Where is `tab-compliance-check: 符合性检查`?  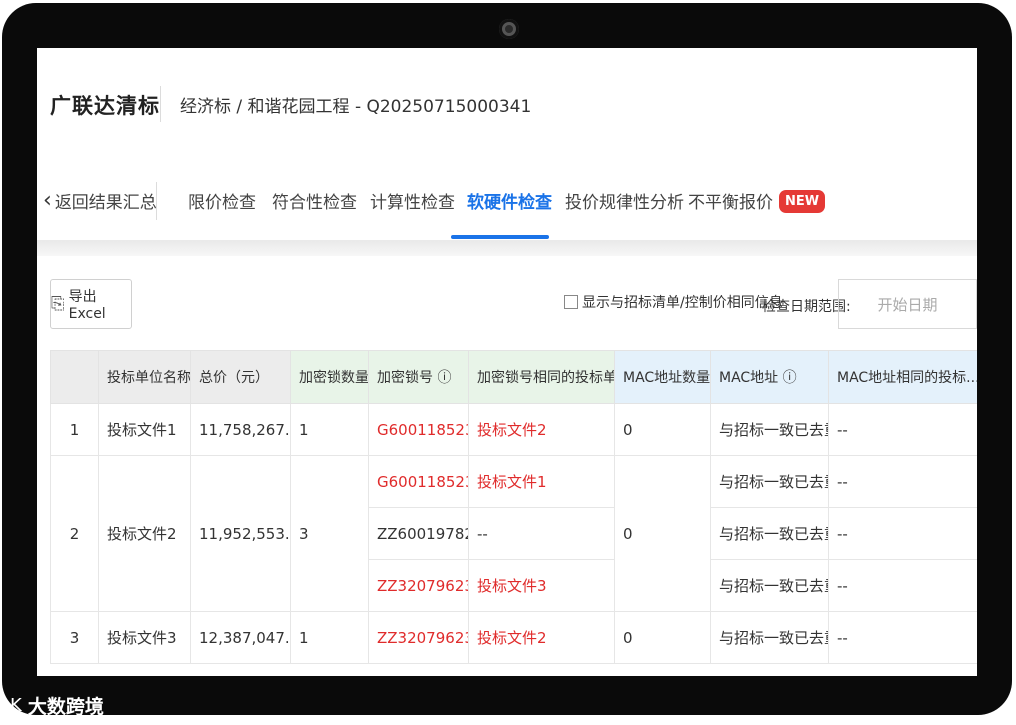
tab-compliance-check: 符合性检查 is located at coordinates (314, 200).